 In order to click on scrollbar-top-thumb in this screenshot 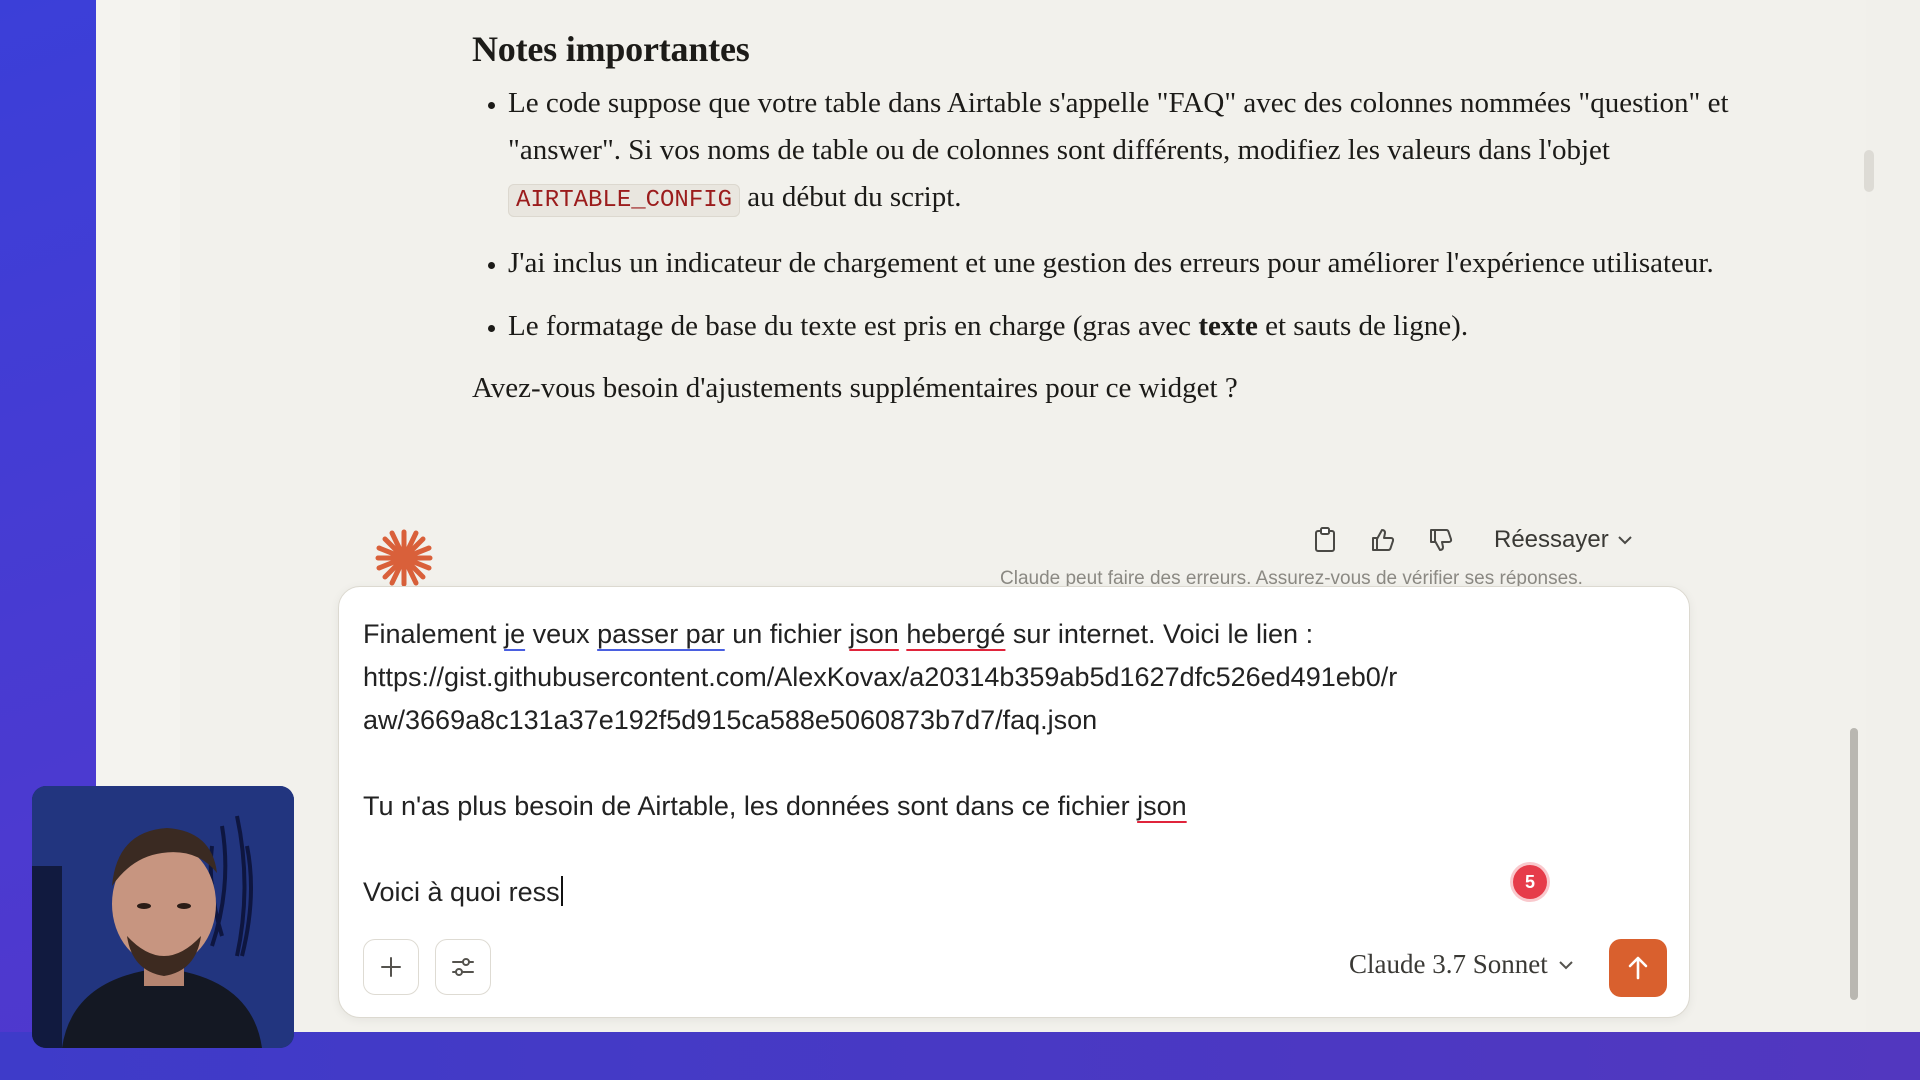, I will do `click(1869, 171)`.